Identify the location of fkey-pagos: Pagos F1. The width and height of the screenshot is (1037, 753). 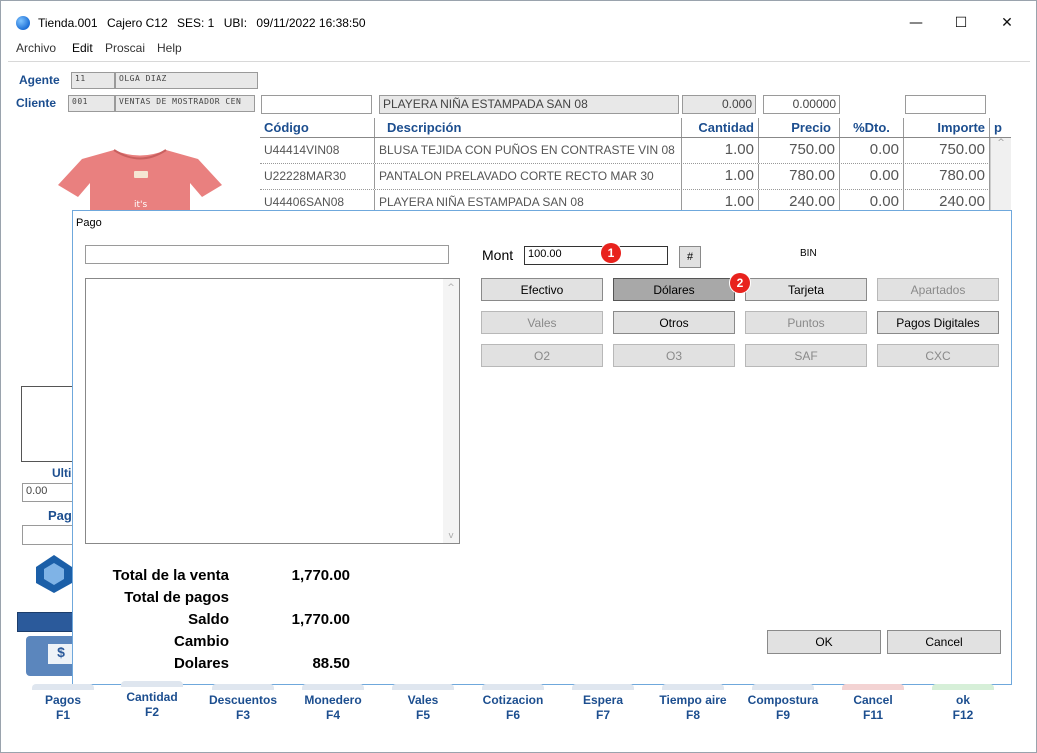
(63, 703).